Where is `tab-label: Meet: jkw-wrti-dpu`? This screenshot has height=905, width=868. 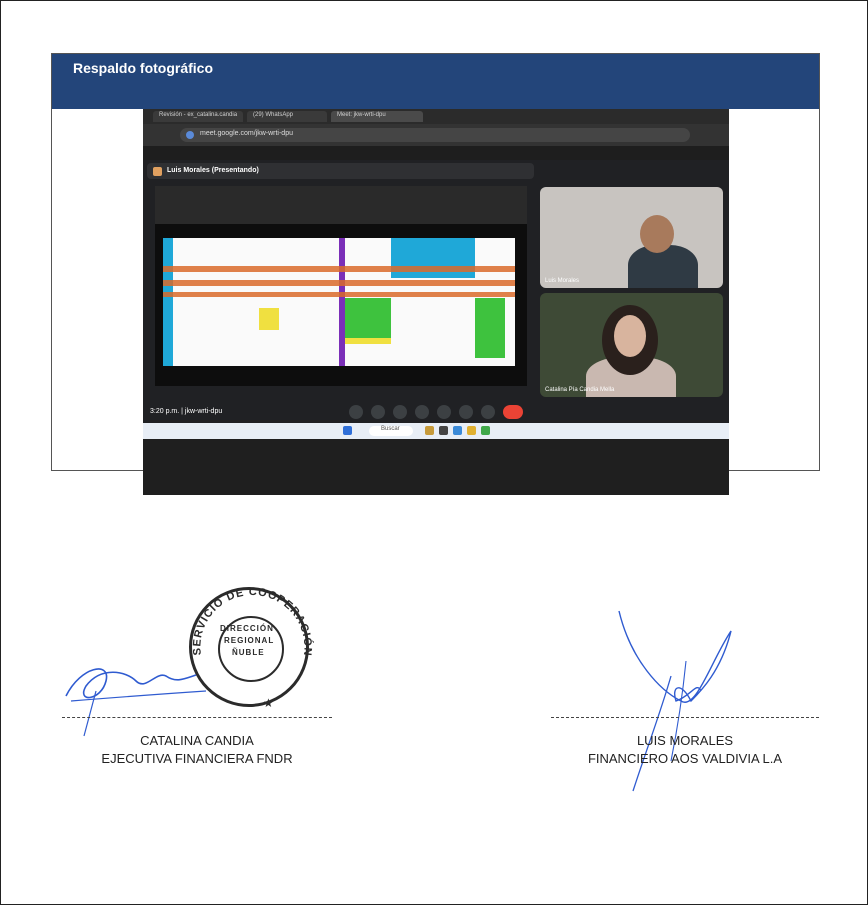
tab-label: Meet: jkw-wrti-dpu is located at coordinates (361, 115).